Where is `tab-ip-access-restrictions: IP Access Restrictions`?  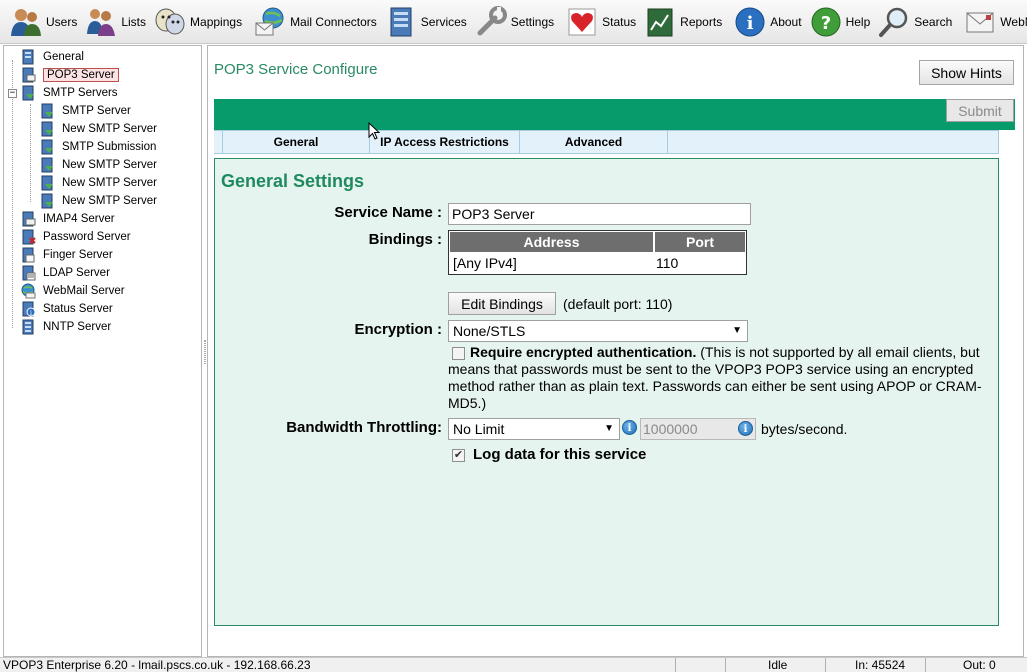
tab-ip-access-restrictions: IP Access Restrictions is located at coordinates (445, 142).